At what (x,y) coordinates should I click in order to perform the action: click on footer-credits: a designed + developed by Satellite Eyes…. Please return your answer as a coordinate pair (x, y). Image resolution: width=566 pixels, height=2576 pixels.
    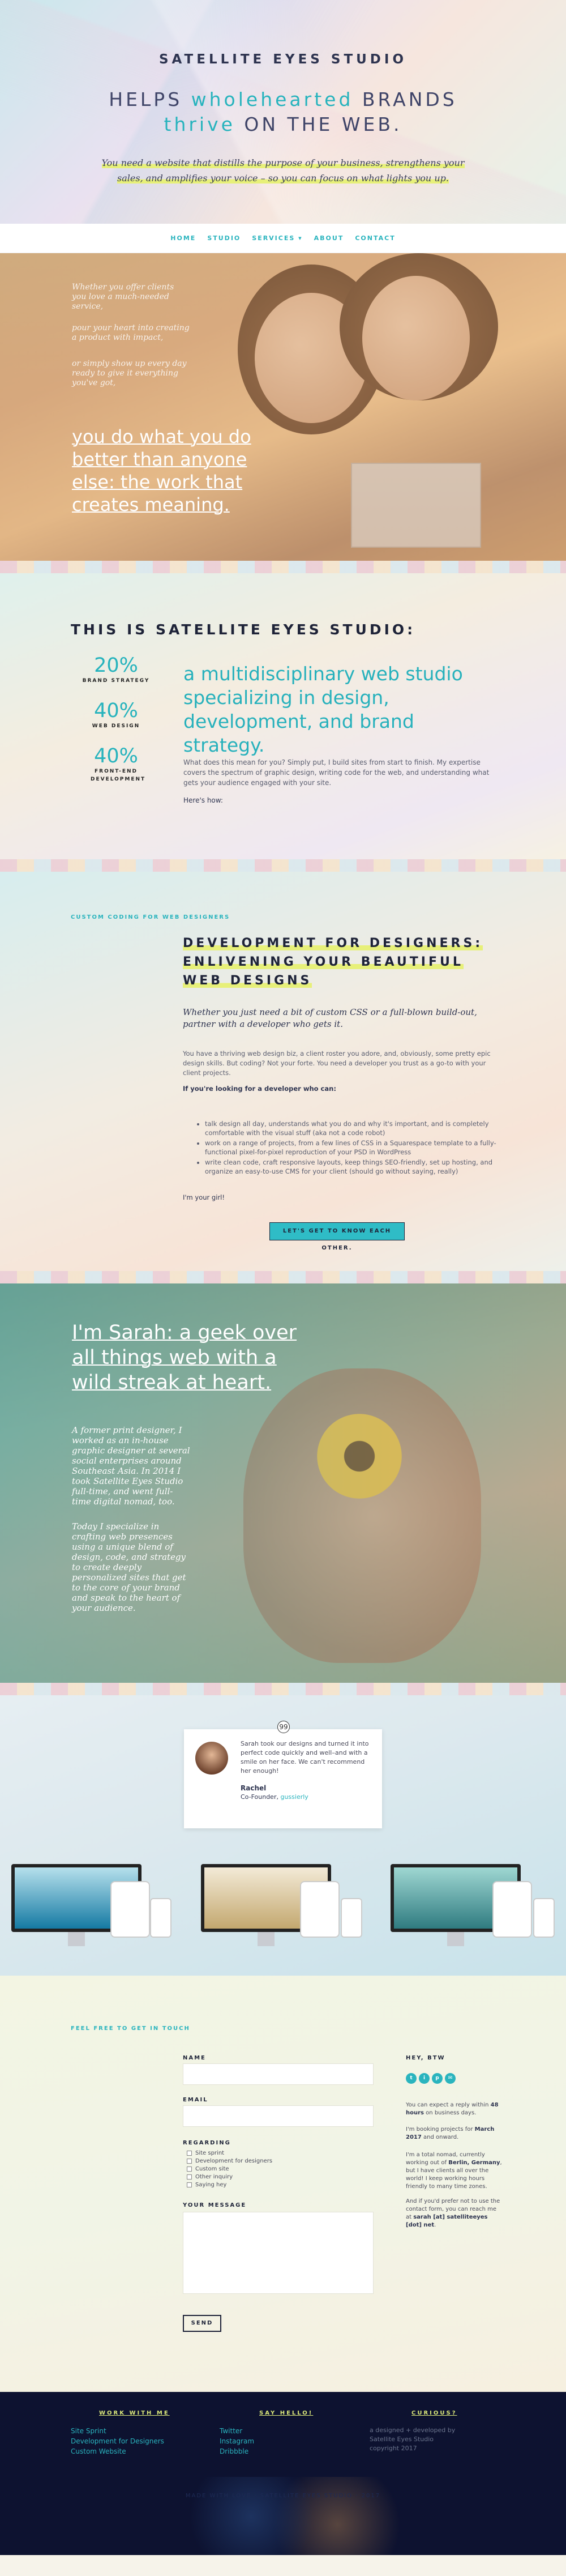
    Looking at the image, I should click on (413, 2439).